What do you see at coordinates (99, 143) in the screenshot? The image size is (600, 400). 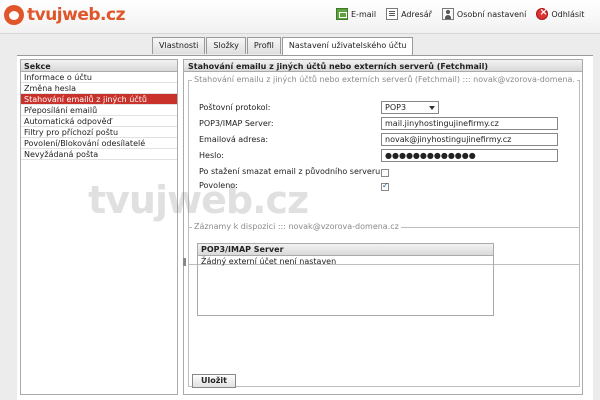 I see `sidebar-item-sender-lists: Povolení/Blokování odesílatelé` at bounding box center [99, 143].